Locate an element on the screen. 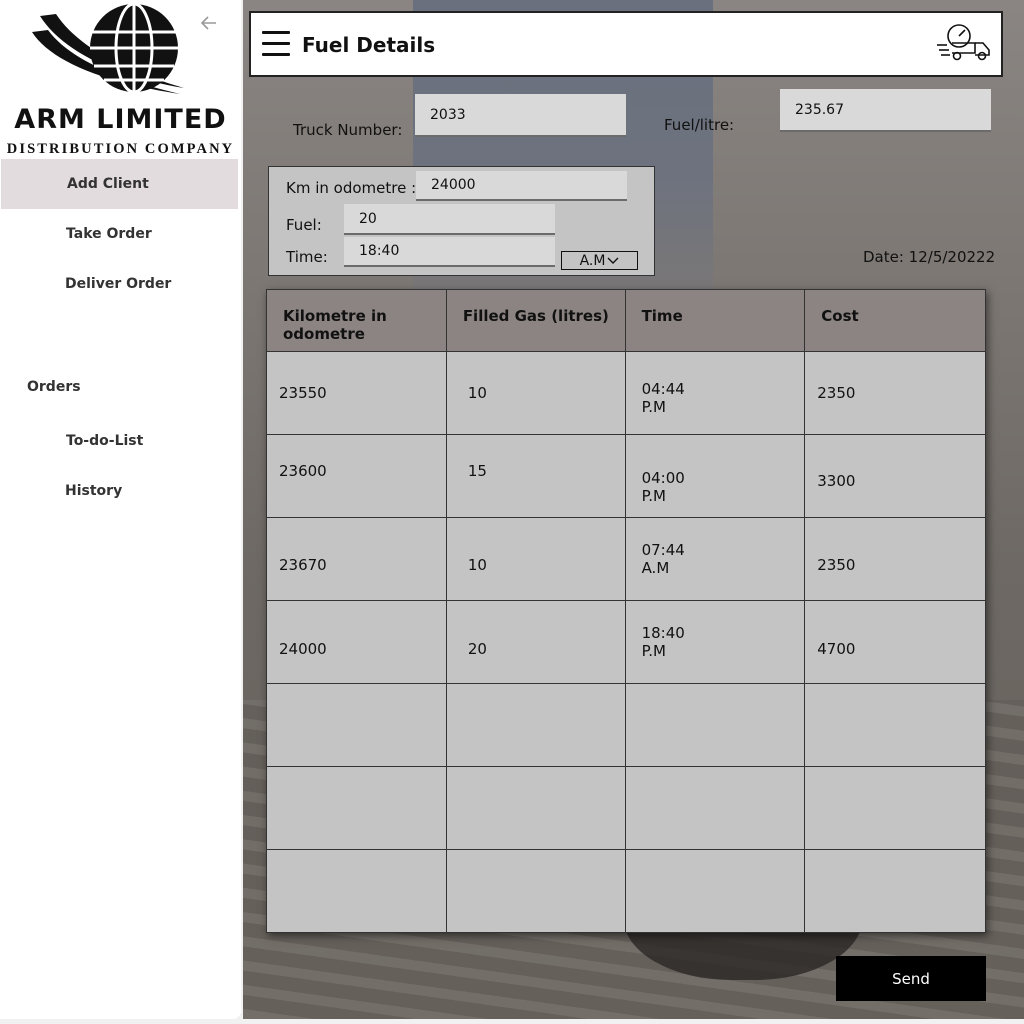 This screenshot has width=1024, height=1024. sidebar-item-label: Take Order is located at coordinates (109, 234).